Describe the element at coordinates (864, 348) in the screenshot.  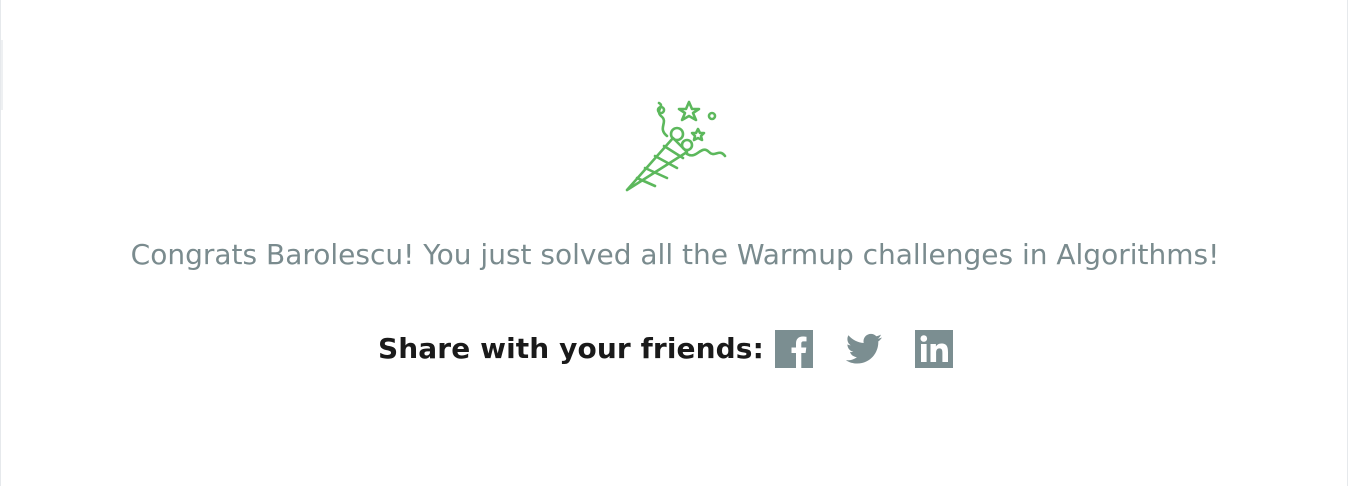
I see `twitter-icon` at that location.